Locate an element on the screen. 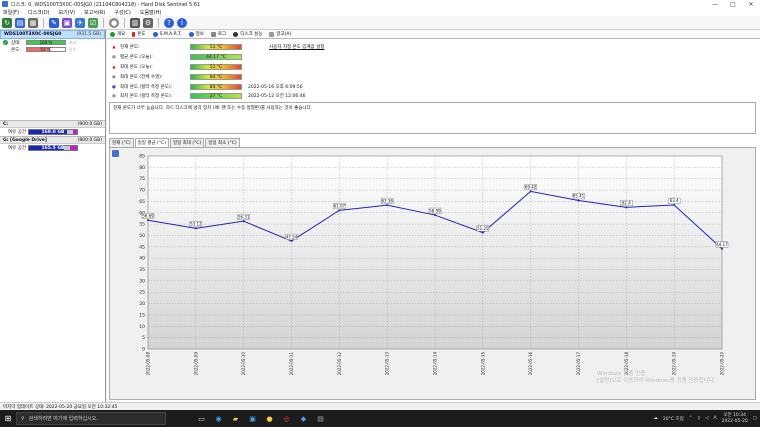  data-label: 51.25 is located at coordinates (483, 228).